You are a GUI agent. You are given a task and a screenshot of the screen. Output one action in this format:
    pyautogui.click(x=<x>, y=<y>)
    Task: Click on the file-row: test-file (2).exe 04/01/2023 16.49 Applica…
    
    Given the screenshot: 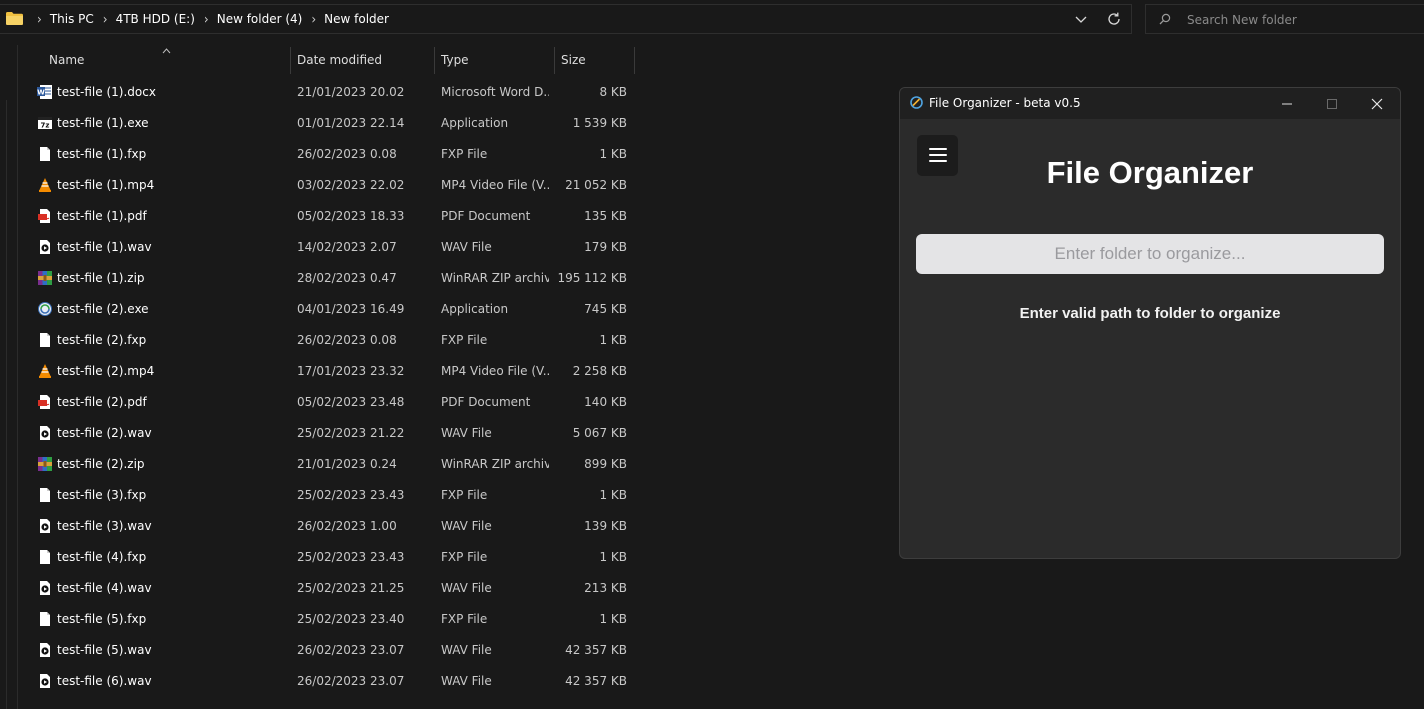 What is the action you would take?
    pyautogui.click(x=320, y=309)
    